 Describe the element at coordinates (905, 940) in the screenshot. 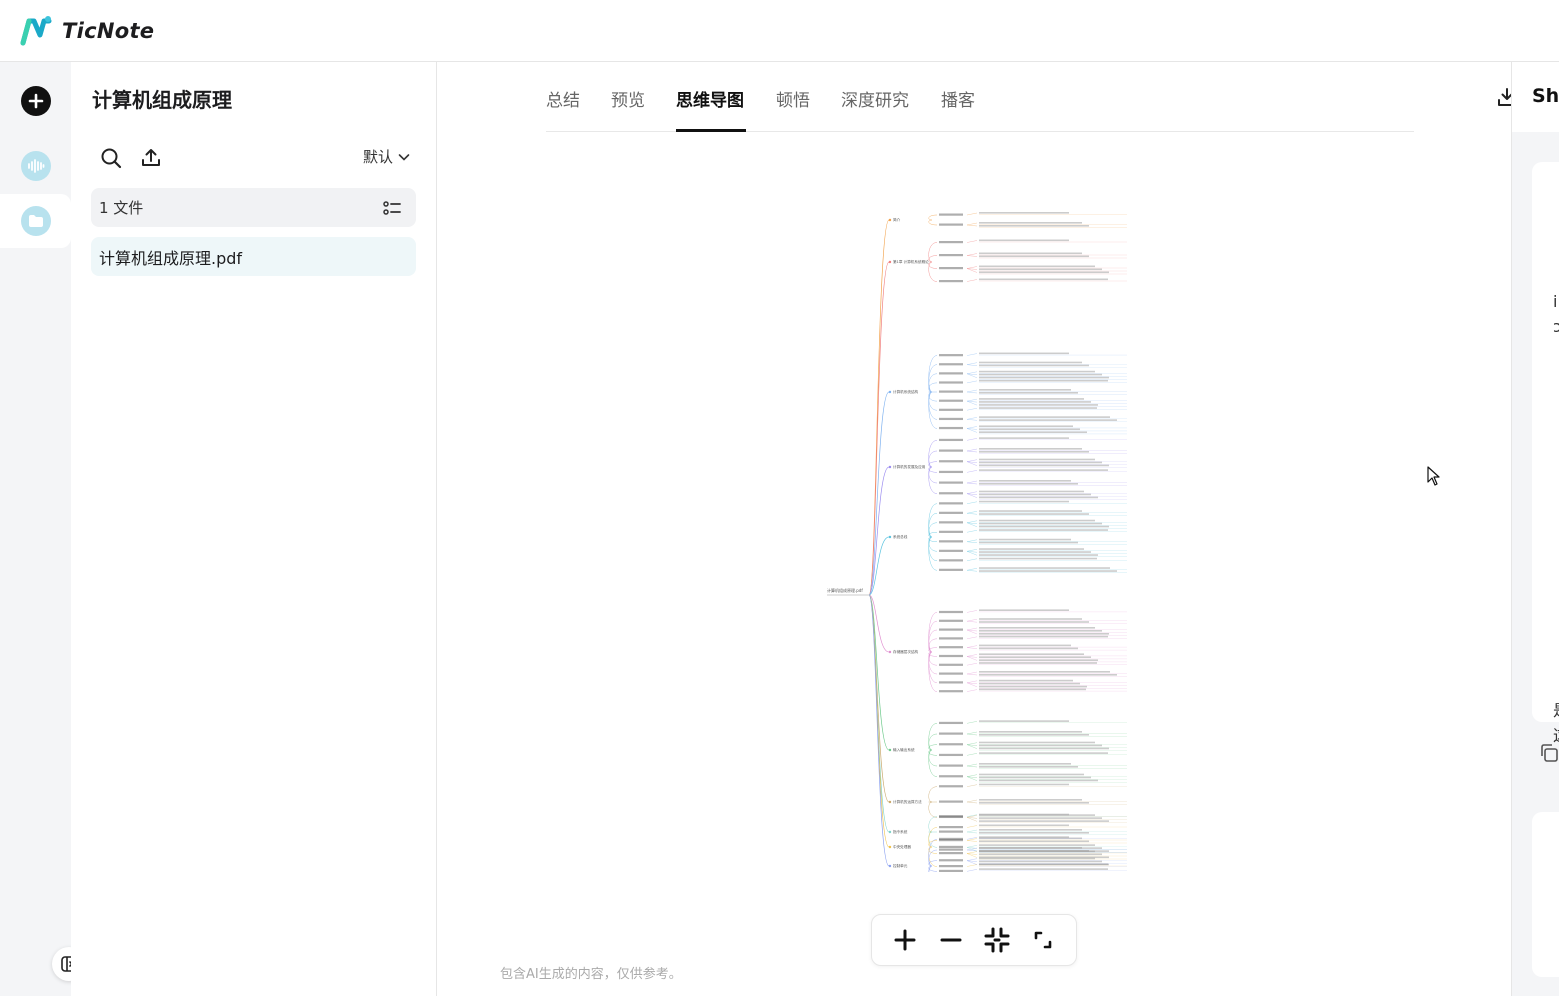

I see `zoom-in-button` at that location.